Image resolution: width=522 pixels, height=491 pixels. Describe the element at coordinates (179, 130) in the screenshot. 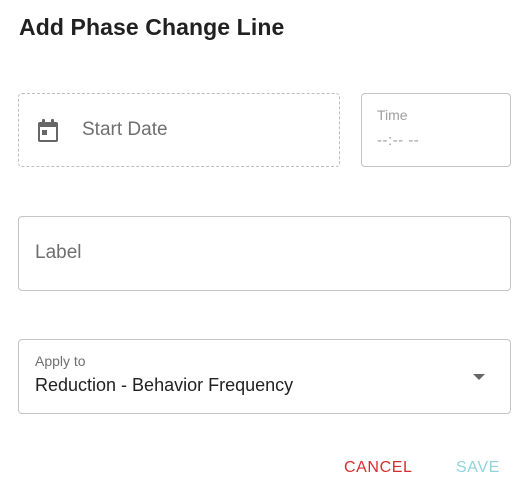

I see `start-date-field: Start Date` at that location.